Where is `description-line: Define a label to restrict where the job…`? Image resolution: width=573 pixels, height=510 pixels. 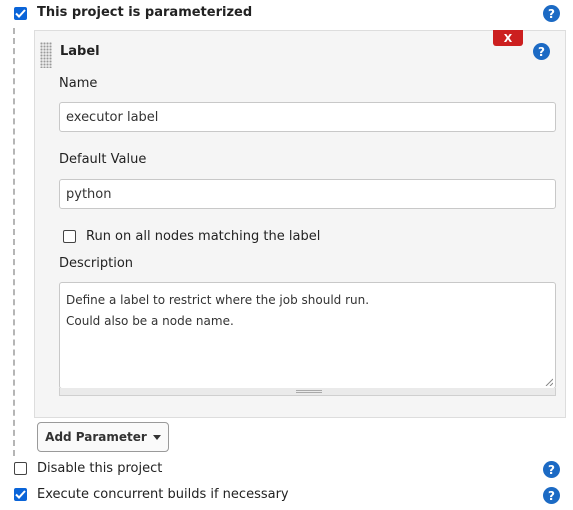
description-line: Define a label to restrict where the job… is located at coordinates (218, 300).